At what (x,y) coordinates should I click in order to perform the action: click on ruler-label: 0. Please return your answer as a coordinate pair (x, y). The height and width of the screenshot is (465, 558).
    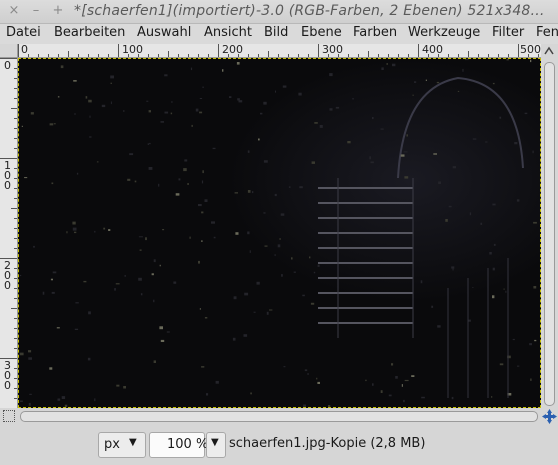
    Looking at the image, I should click on (24, 50).